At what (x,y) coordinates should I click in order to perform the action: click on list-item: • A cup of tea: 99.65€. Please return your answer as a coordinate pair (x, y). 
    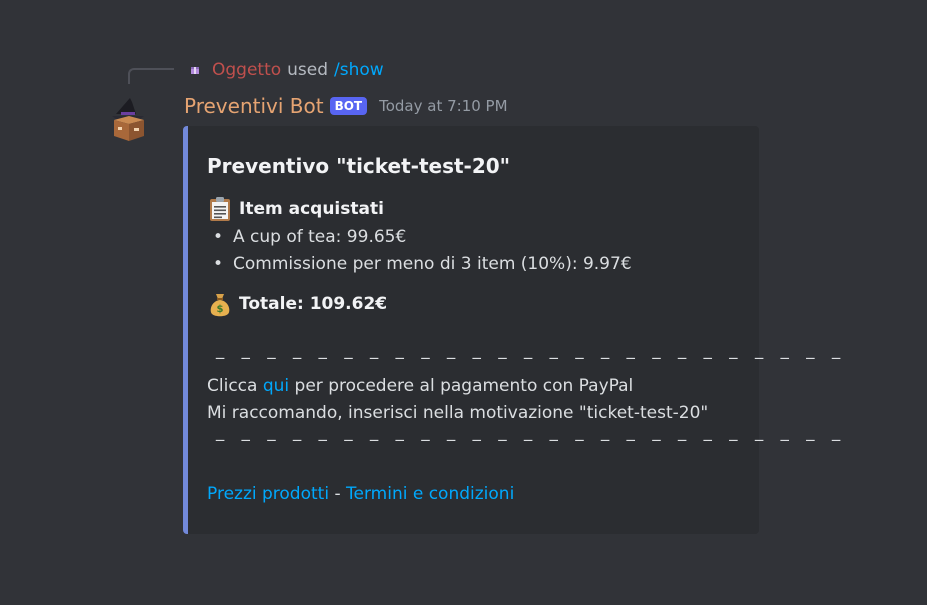
    Looking at the image, I should click on (310, 237).